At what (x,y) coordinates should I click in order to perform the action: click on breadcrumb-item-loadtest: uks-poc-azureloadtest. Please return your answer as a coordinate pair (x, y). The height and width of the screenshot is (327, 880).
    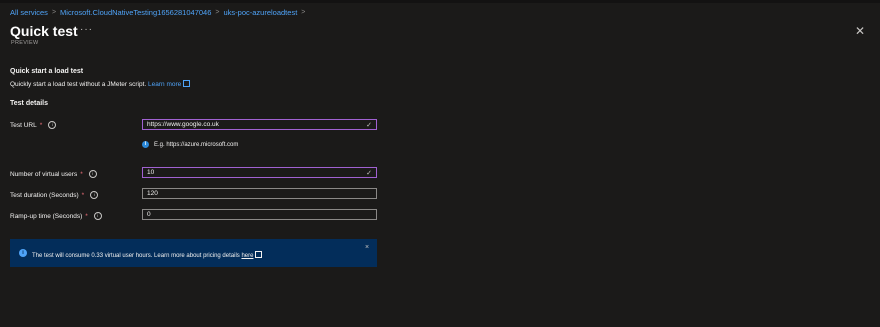
    Looking at the image, I should click on (260, 12).